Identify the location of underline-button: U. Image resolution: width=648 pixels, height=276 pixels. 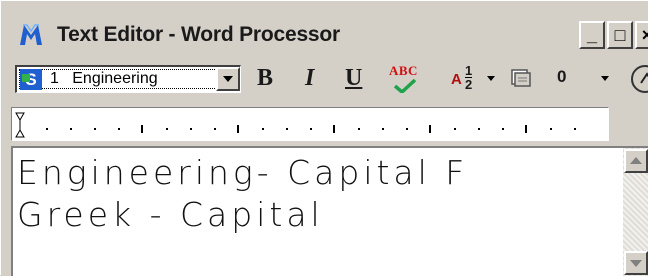
(353, 81).